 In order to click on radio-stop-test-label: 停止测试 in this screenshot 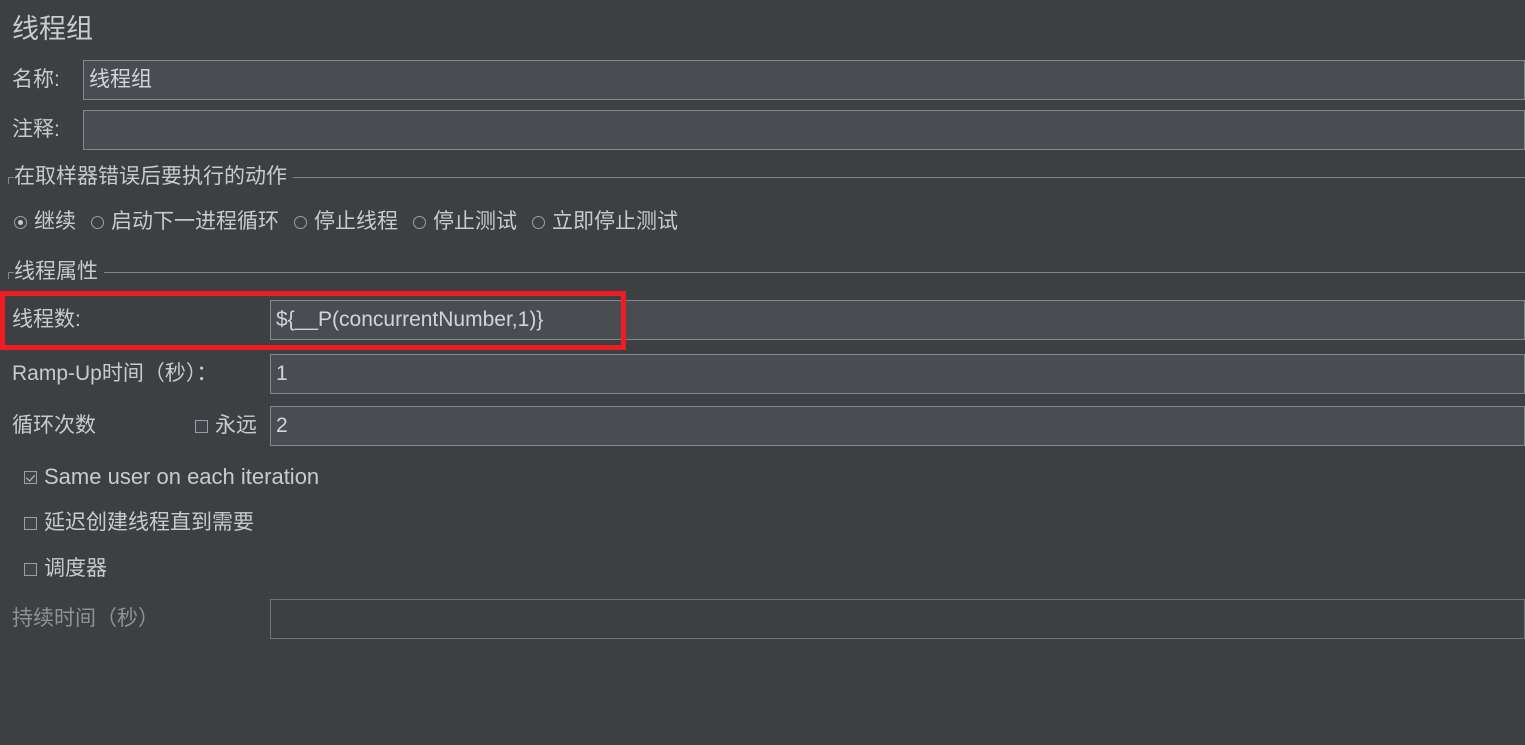, I will do `click(475, 221)`.